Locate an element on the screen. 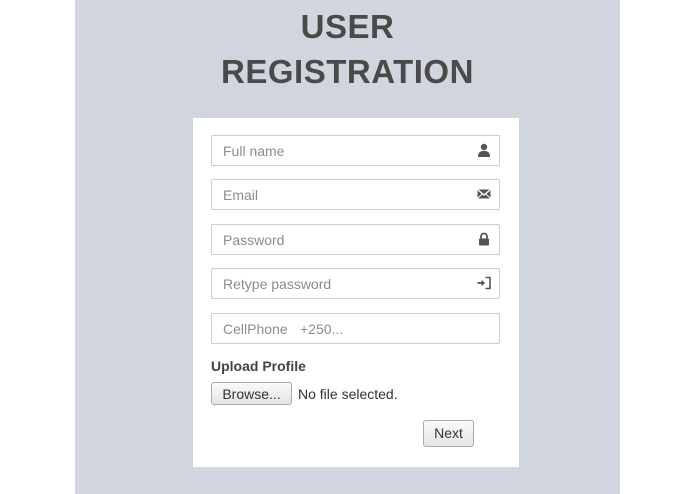 This screenshot has height=494, width=695. email-placeholder: Email is located at coordinates (241, 195).